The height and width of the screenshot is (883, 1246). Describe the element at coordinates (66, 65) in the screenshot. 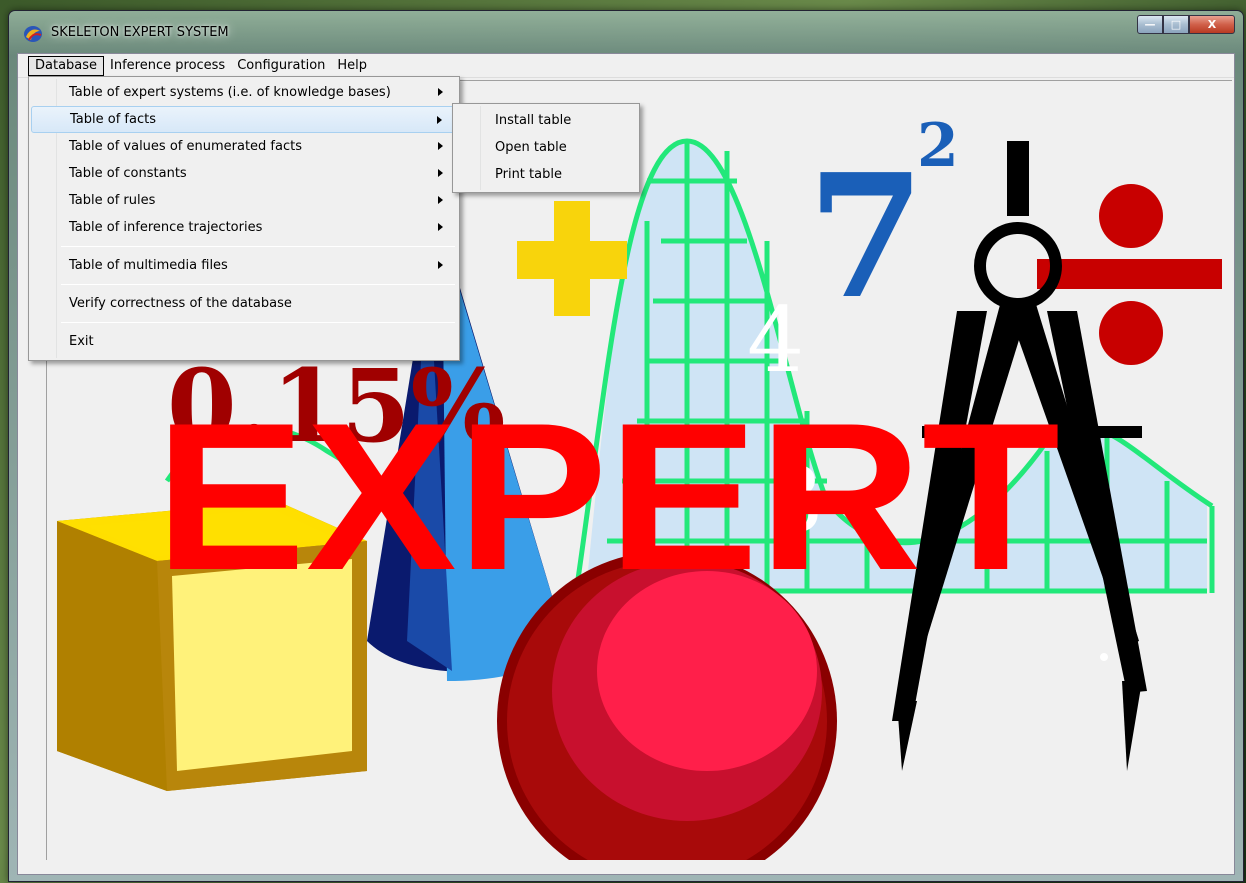

I see `menu-database: Database` at that location.